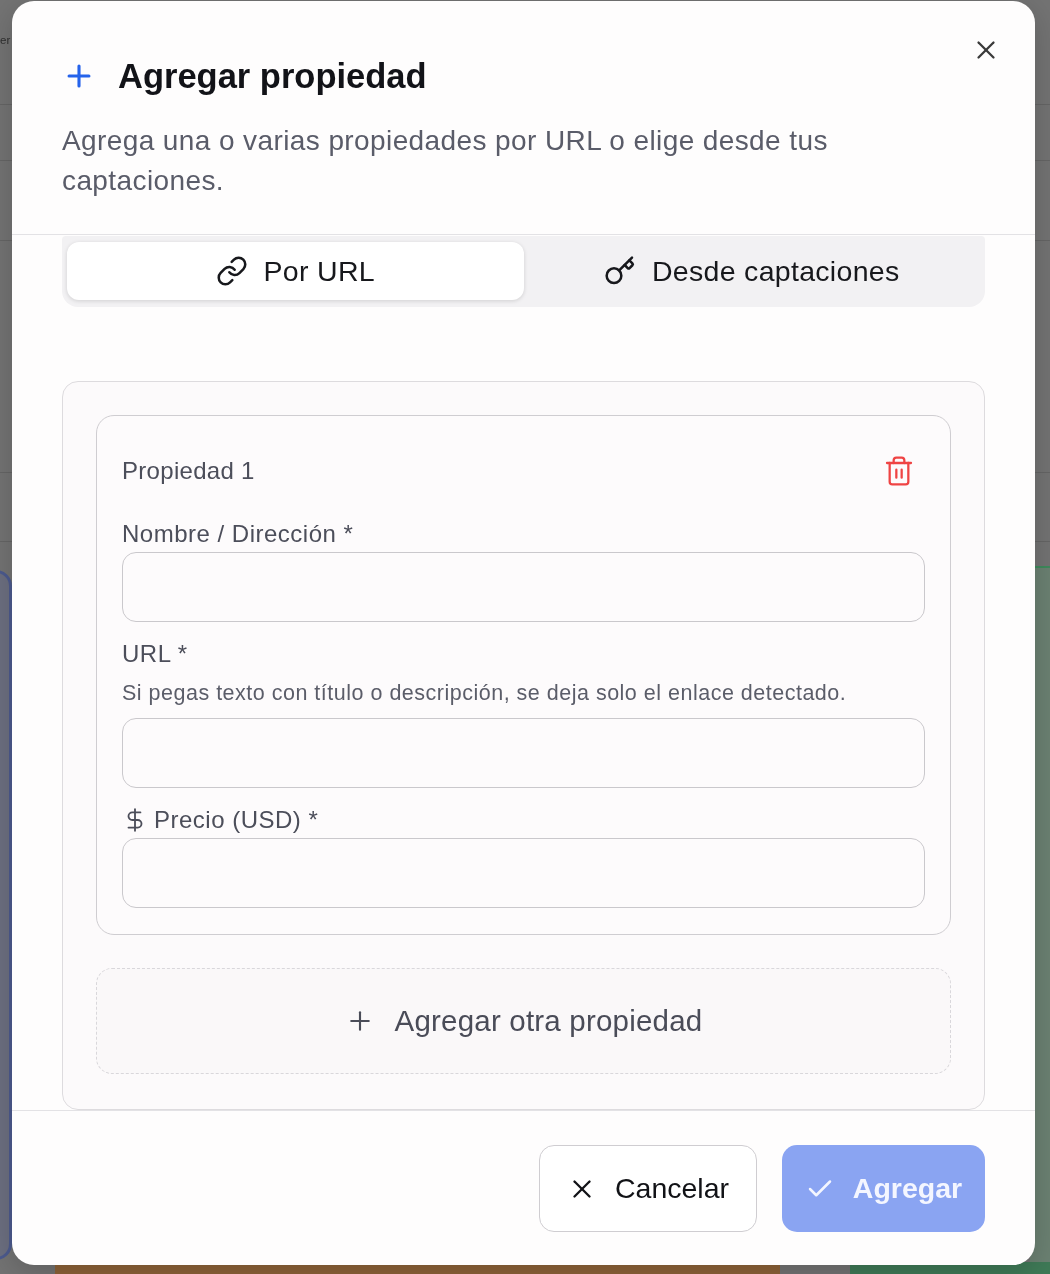 The width and height of the screenshot is (1050, 1274). What do you see at coordinates (272, 76) in the screenshot?
I see `dialog-title: Agregar propiedad` at bounding box center [272, 76].